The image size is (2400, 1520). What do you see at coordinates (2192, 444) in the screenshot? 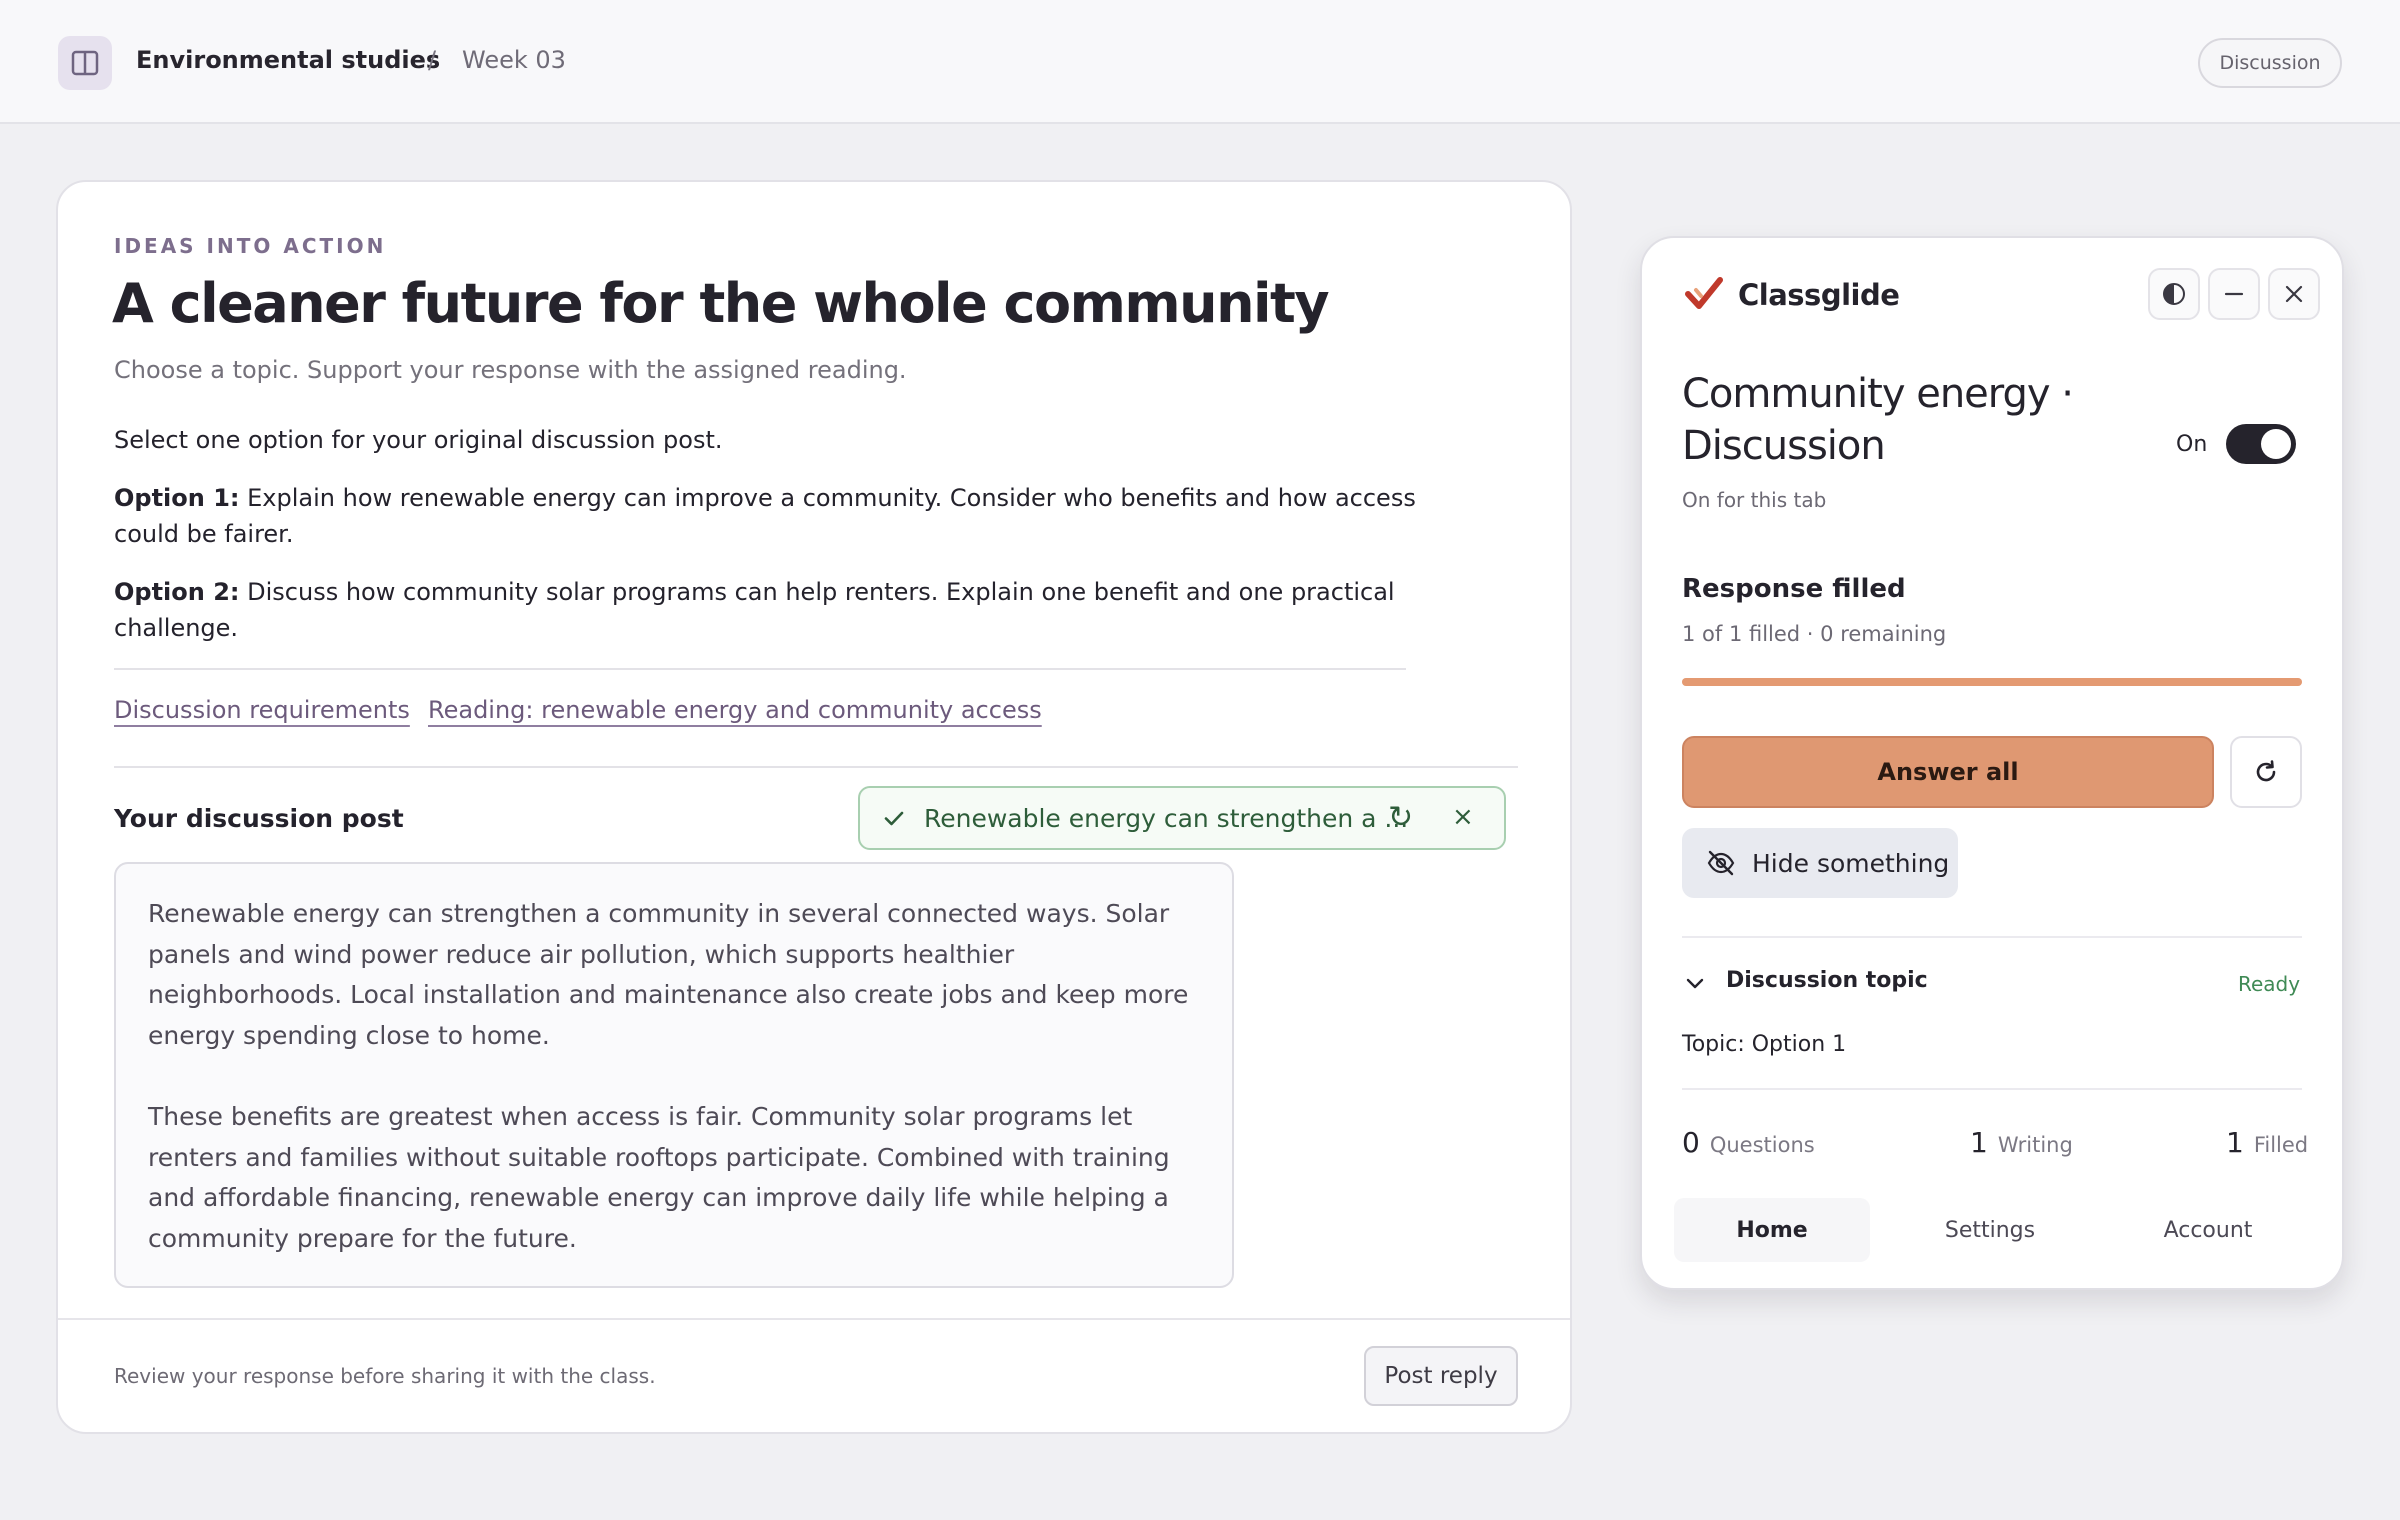
I see `toggle-label: On` at bounding box center [2192, 444].